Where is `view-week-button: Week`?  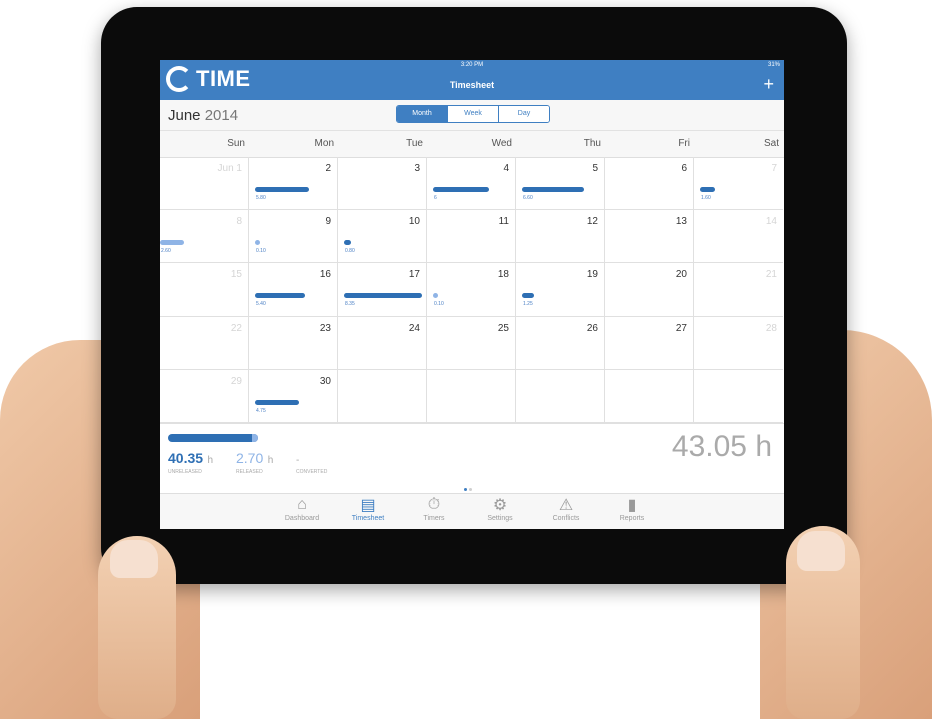
view-week-button: Week is located at coordinates (472, 114).